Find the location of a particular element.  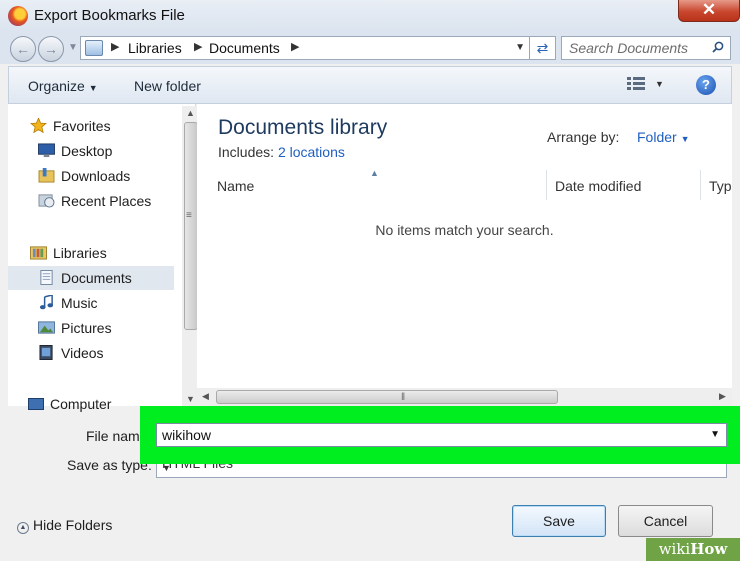

save-as-type-dropdown: HTML Files ▼ is located at coordinates (441, 470).